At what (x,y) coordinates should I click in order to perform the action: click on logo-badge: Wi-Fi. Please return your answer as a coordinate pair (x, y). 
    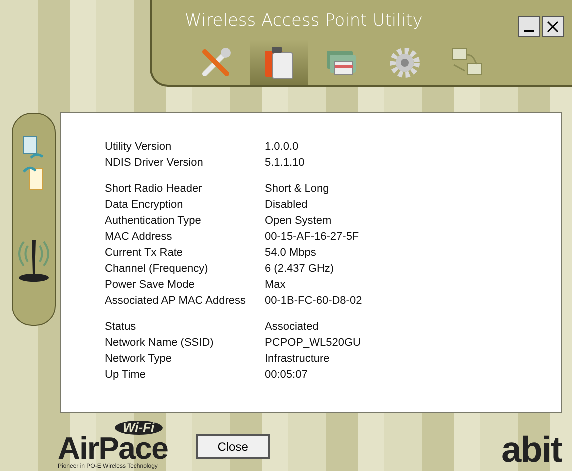
    Looking at the image, I should click on (139, 428).